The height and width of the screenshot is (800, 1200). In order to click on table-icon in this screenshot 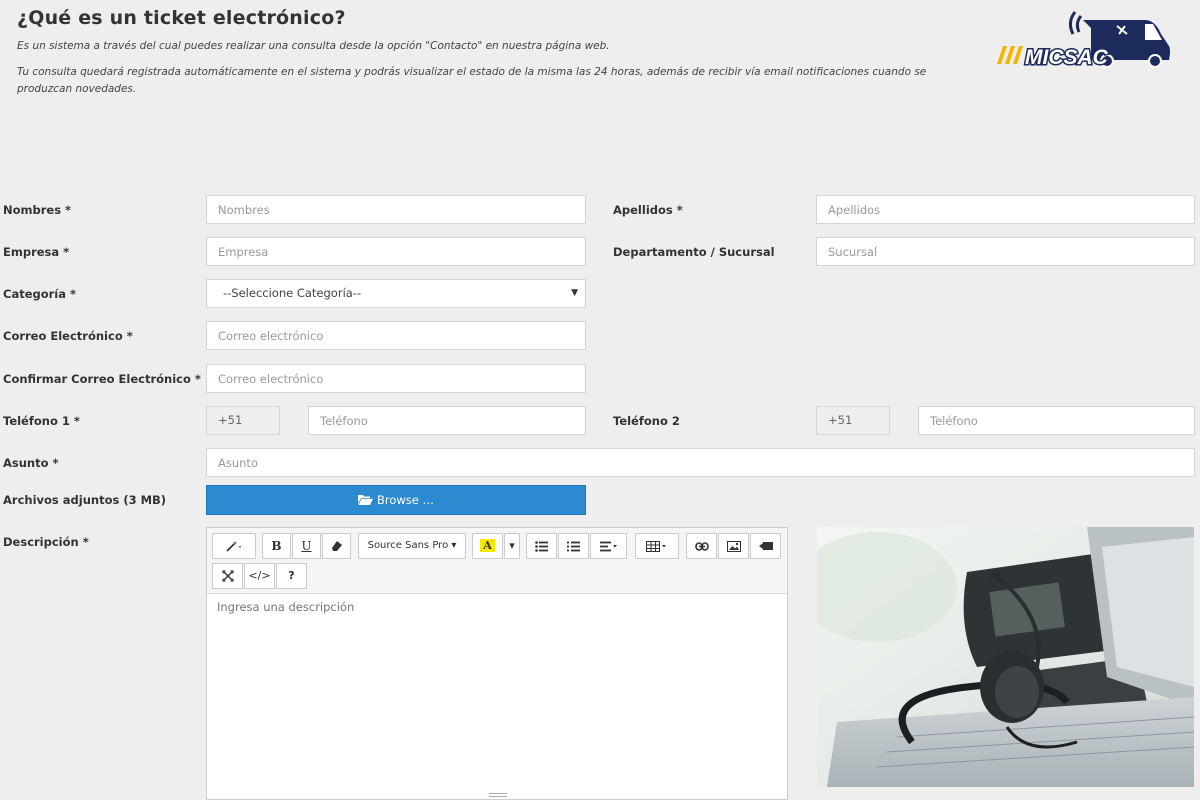, I will do `click(656, 546)`.